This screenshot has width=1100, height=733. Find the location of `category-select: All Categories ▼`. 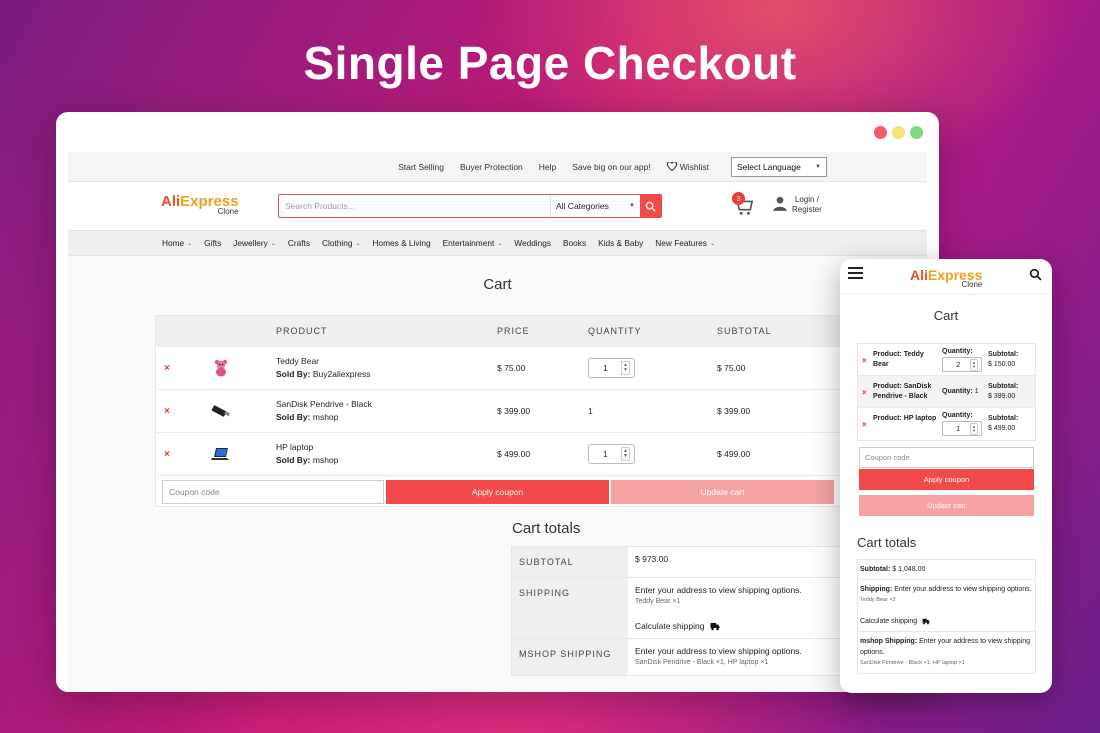

category-select: All Categories ▼ is located at coordinates (595, 206).